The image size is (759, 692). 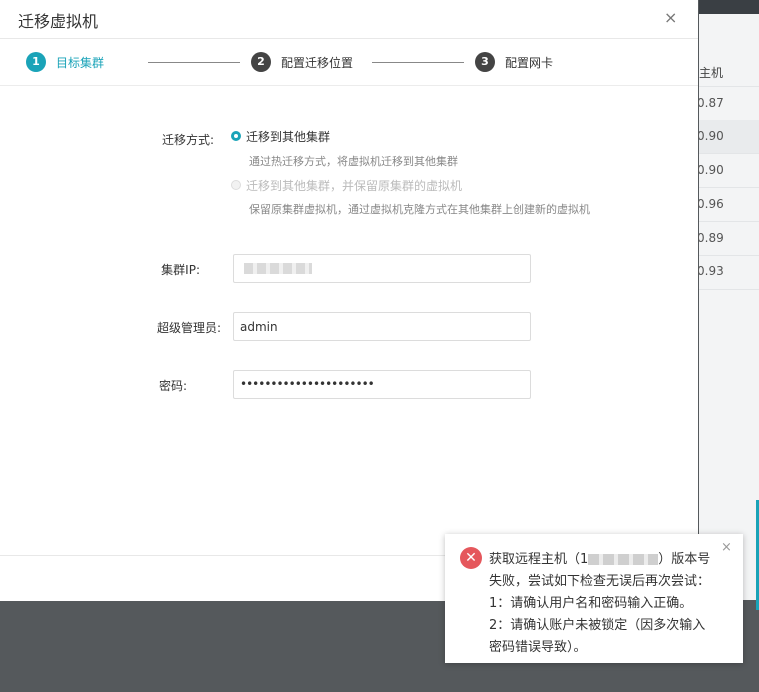 I want to click on step-3-label: 配置网卡, so click(x=529, y=63).